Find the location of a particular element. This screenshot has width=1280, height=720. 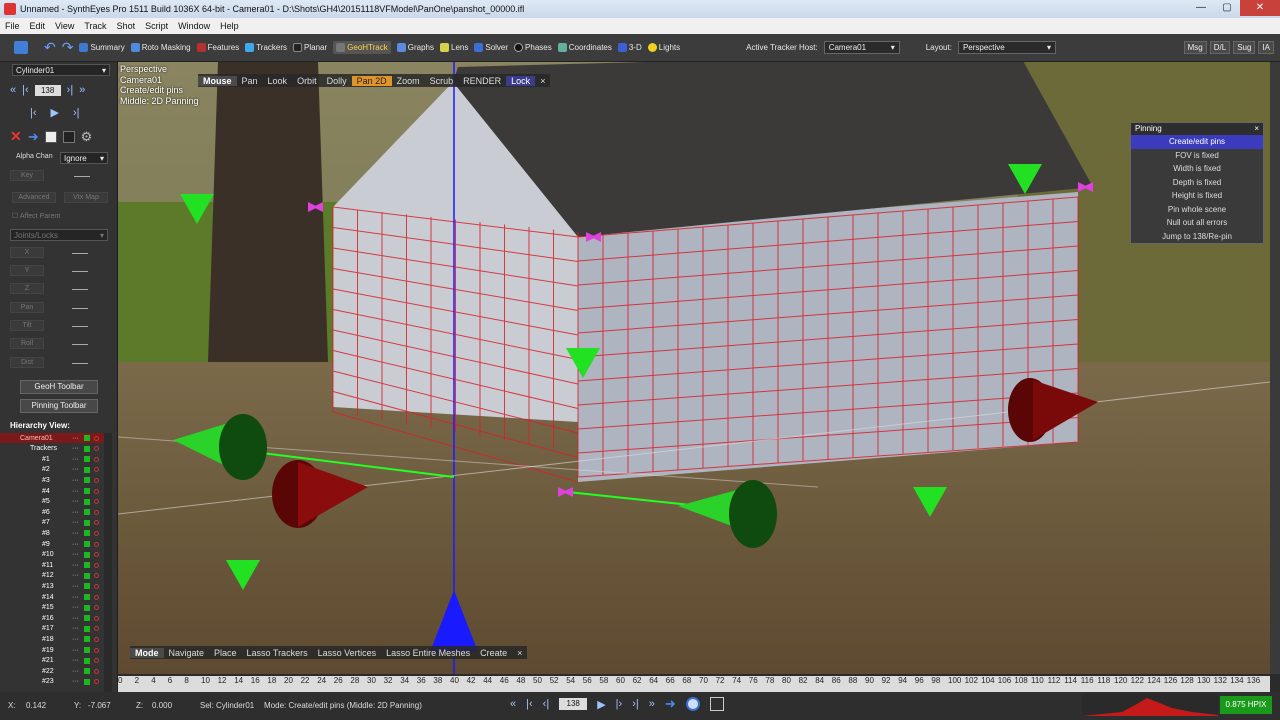

hierarchy-row: #22 ··· is located at coordinates (52, 671).